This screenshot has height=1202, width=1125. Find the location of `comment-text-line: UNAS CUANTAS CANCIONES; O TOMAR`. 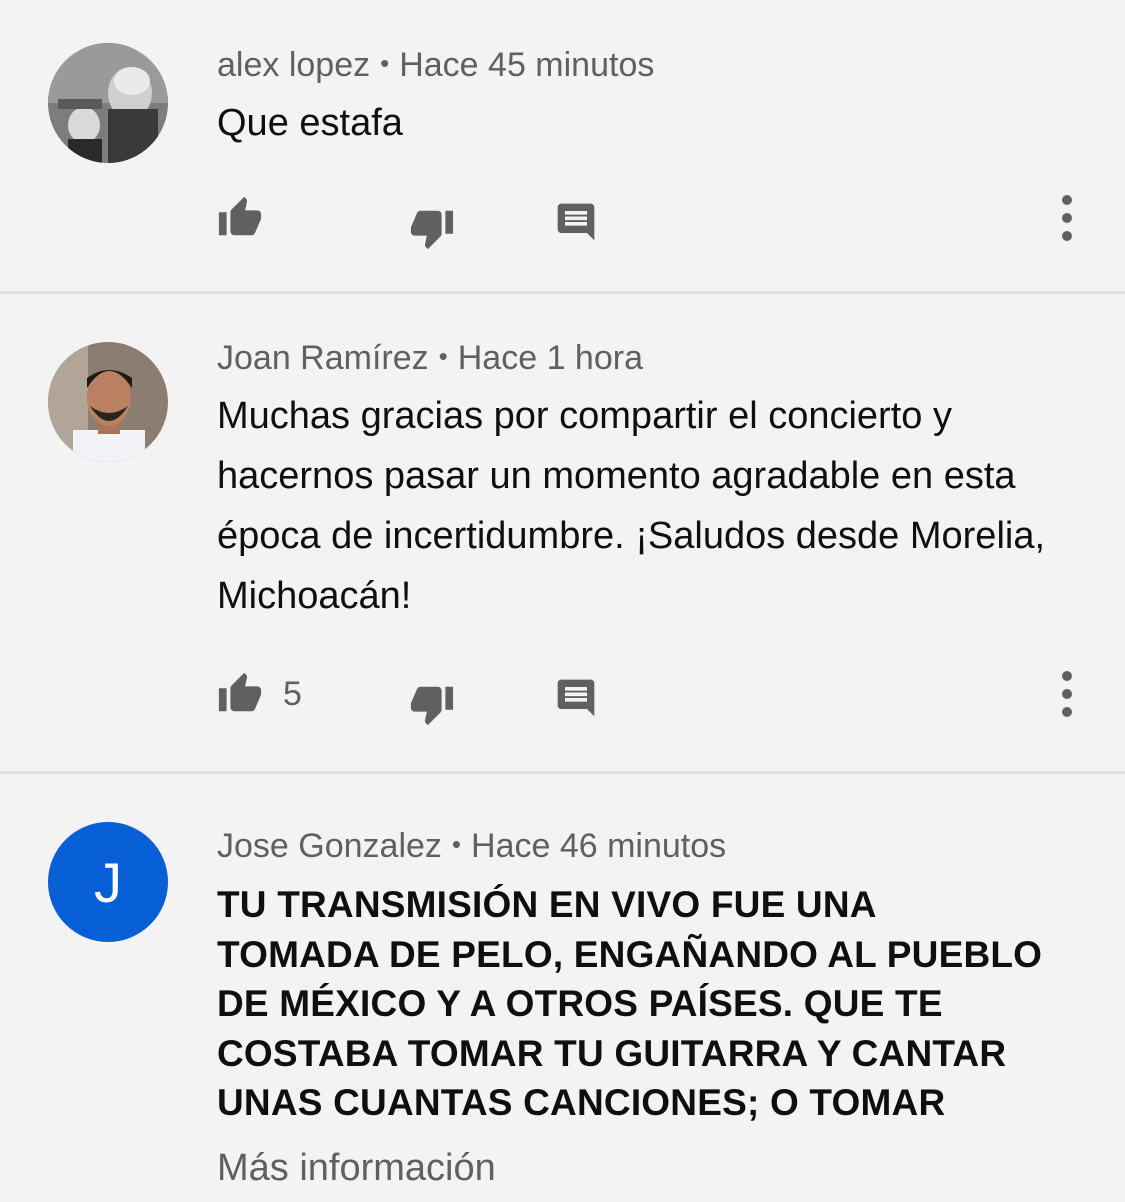

comment-text-line: UNAS CUANTAS CANCIONES; O TOMAR is located at coordinates (581, 1102).